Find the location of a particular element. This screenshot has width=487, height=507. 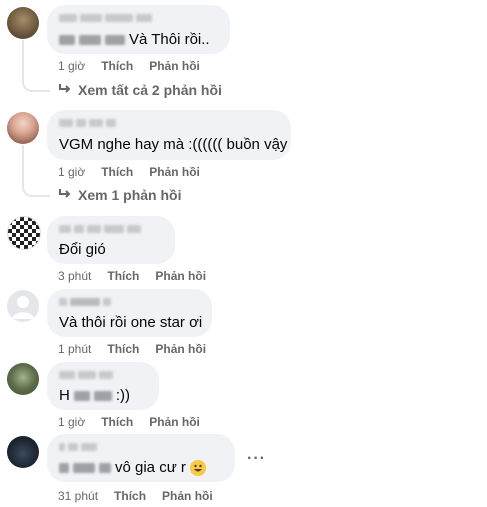

comment-meta: 31 phút Thích Phản hồi is located at coordinates (135, 496).